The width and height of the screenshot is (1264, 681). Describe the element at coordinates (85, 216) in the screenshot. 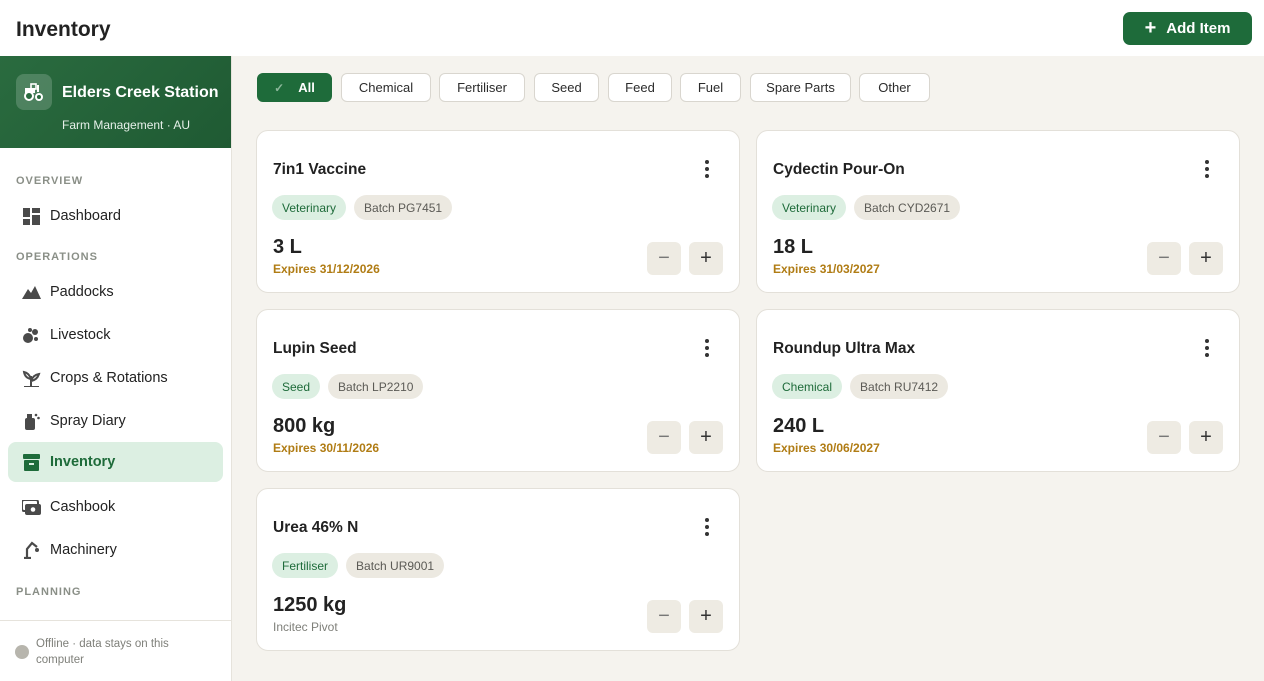

I see `sidebar-item-label: Dashboard` at that location.